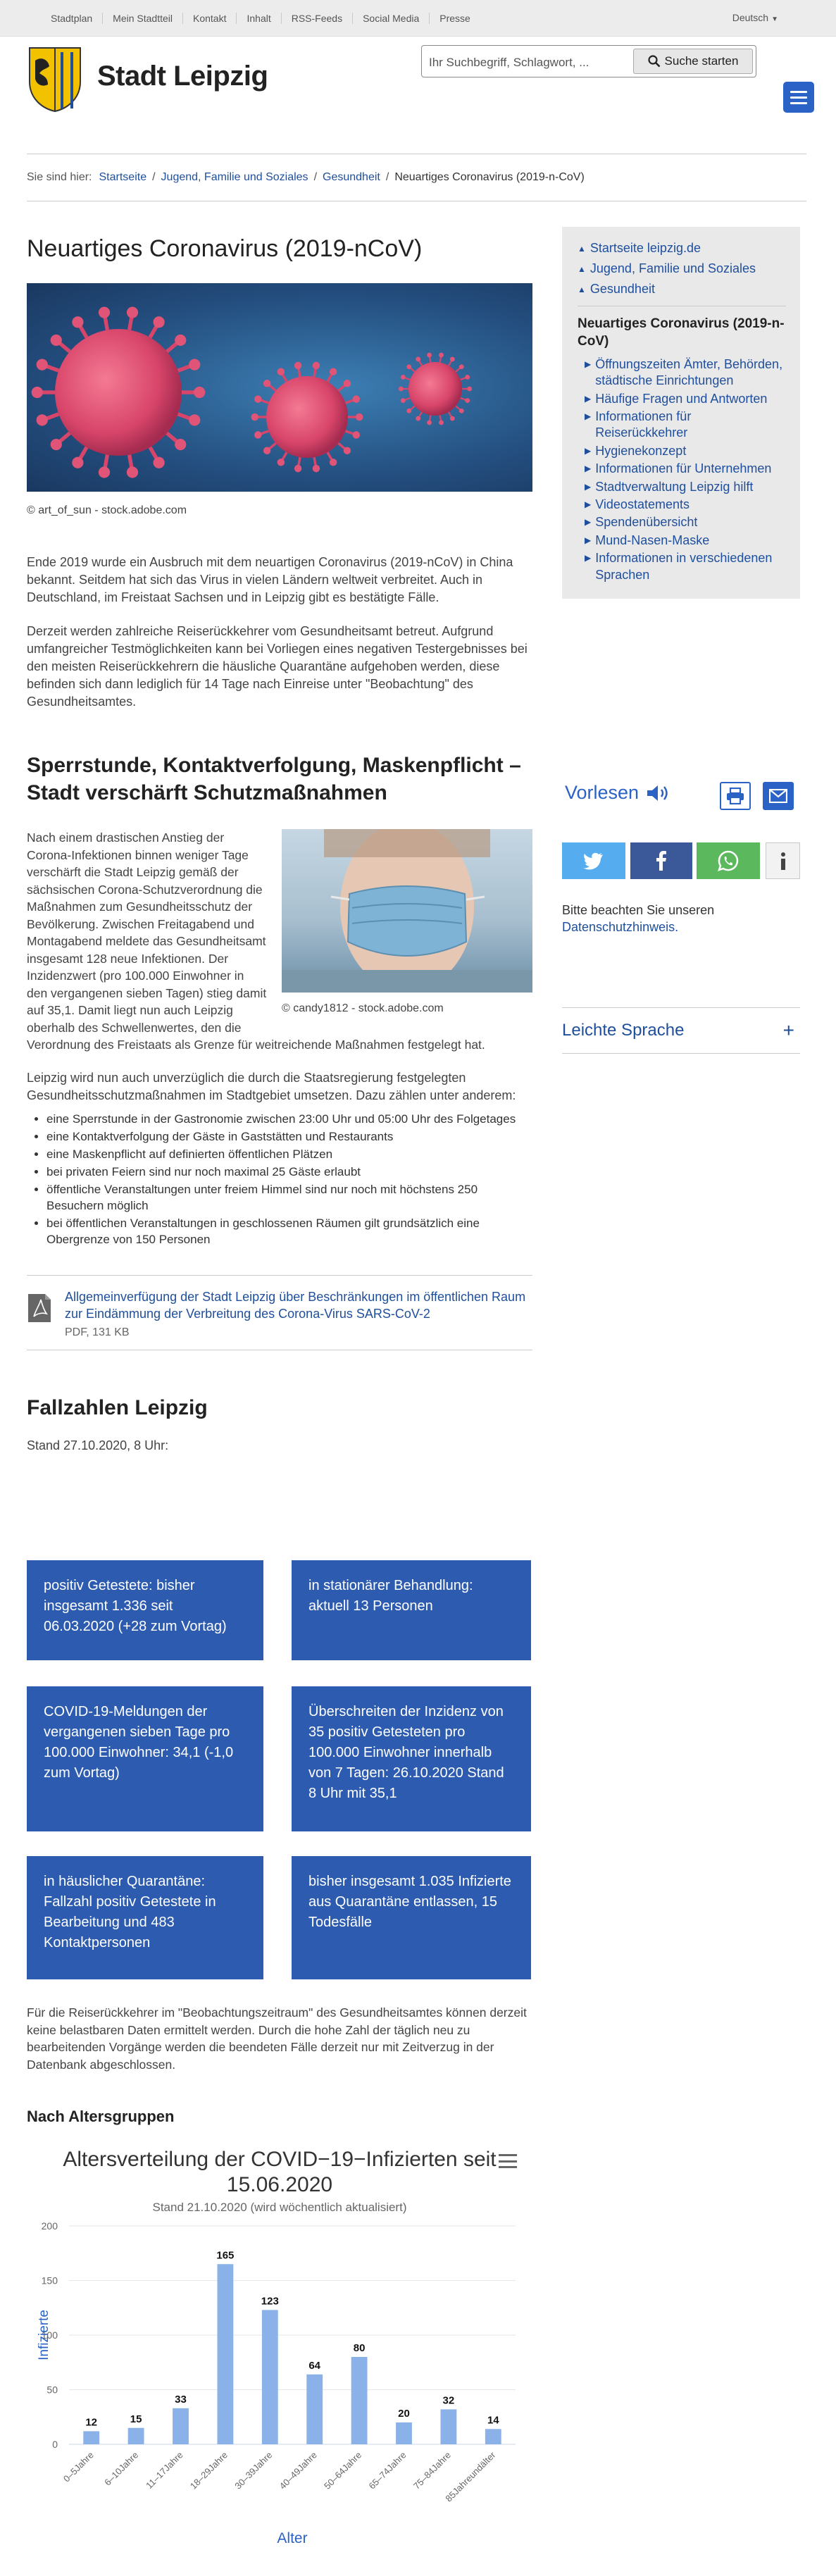  What do you see at coordinates (210, 18) in the screenshot?
I see `top-link-2: Kontakt` at bounding box center [210, 18].